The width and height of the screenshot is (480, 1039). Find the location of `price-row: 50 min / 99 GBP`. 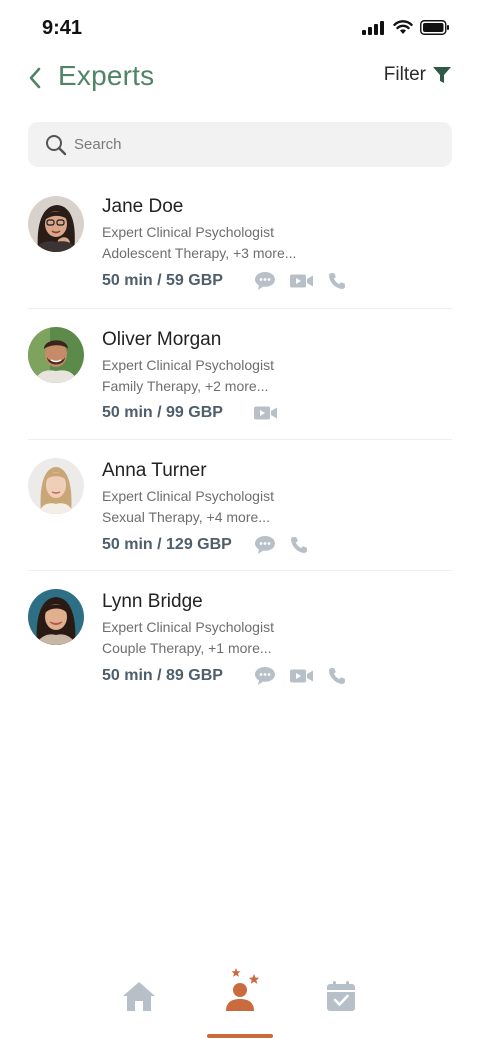

price-row: 50 min / 99 GBP is located at coordinates (190, 413).